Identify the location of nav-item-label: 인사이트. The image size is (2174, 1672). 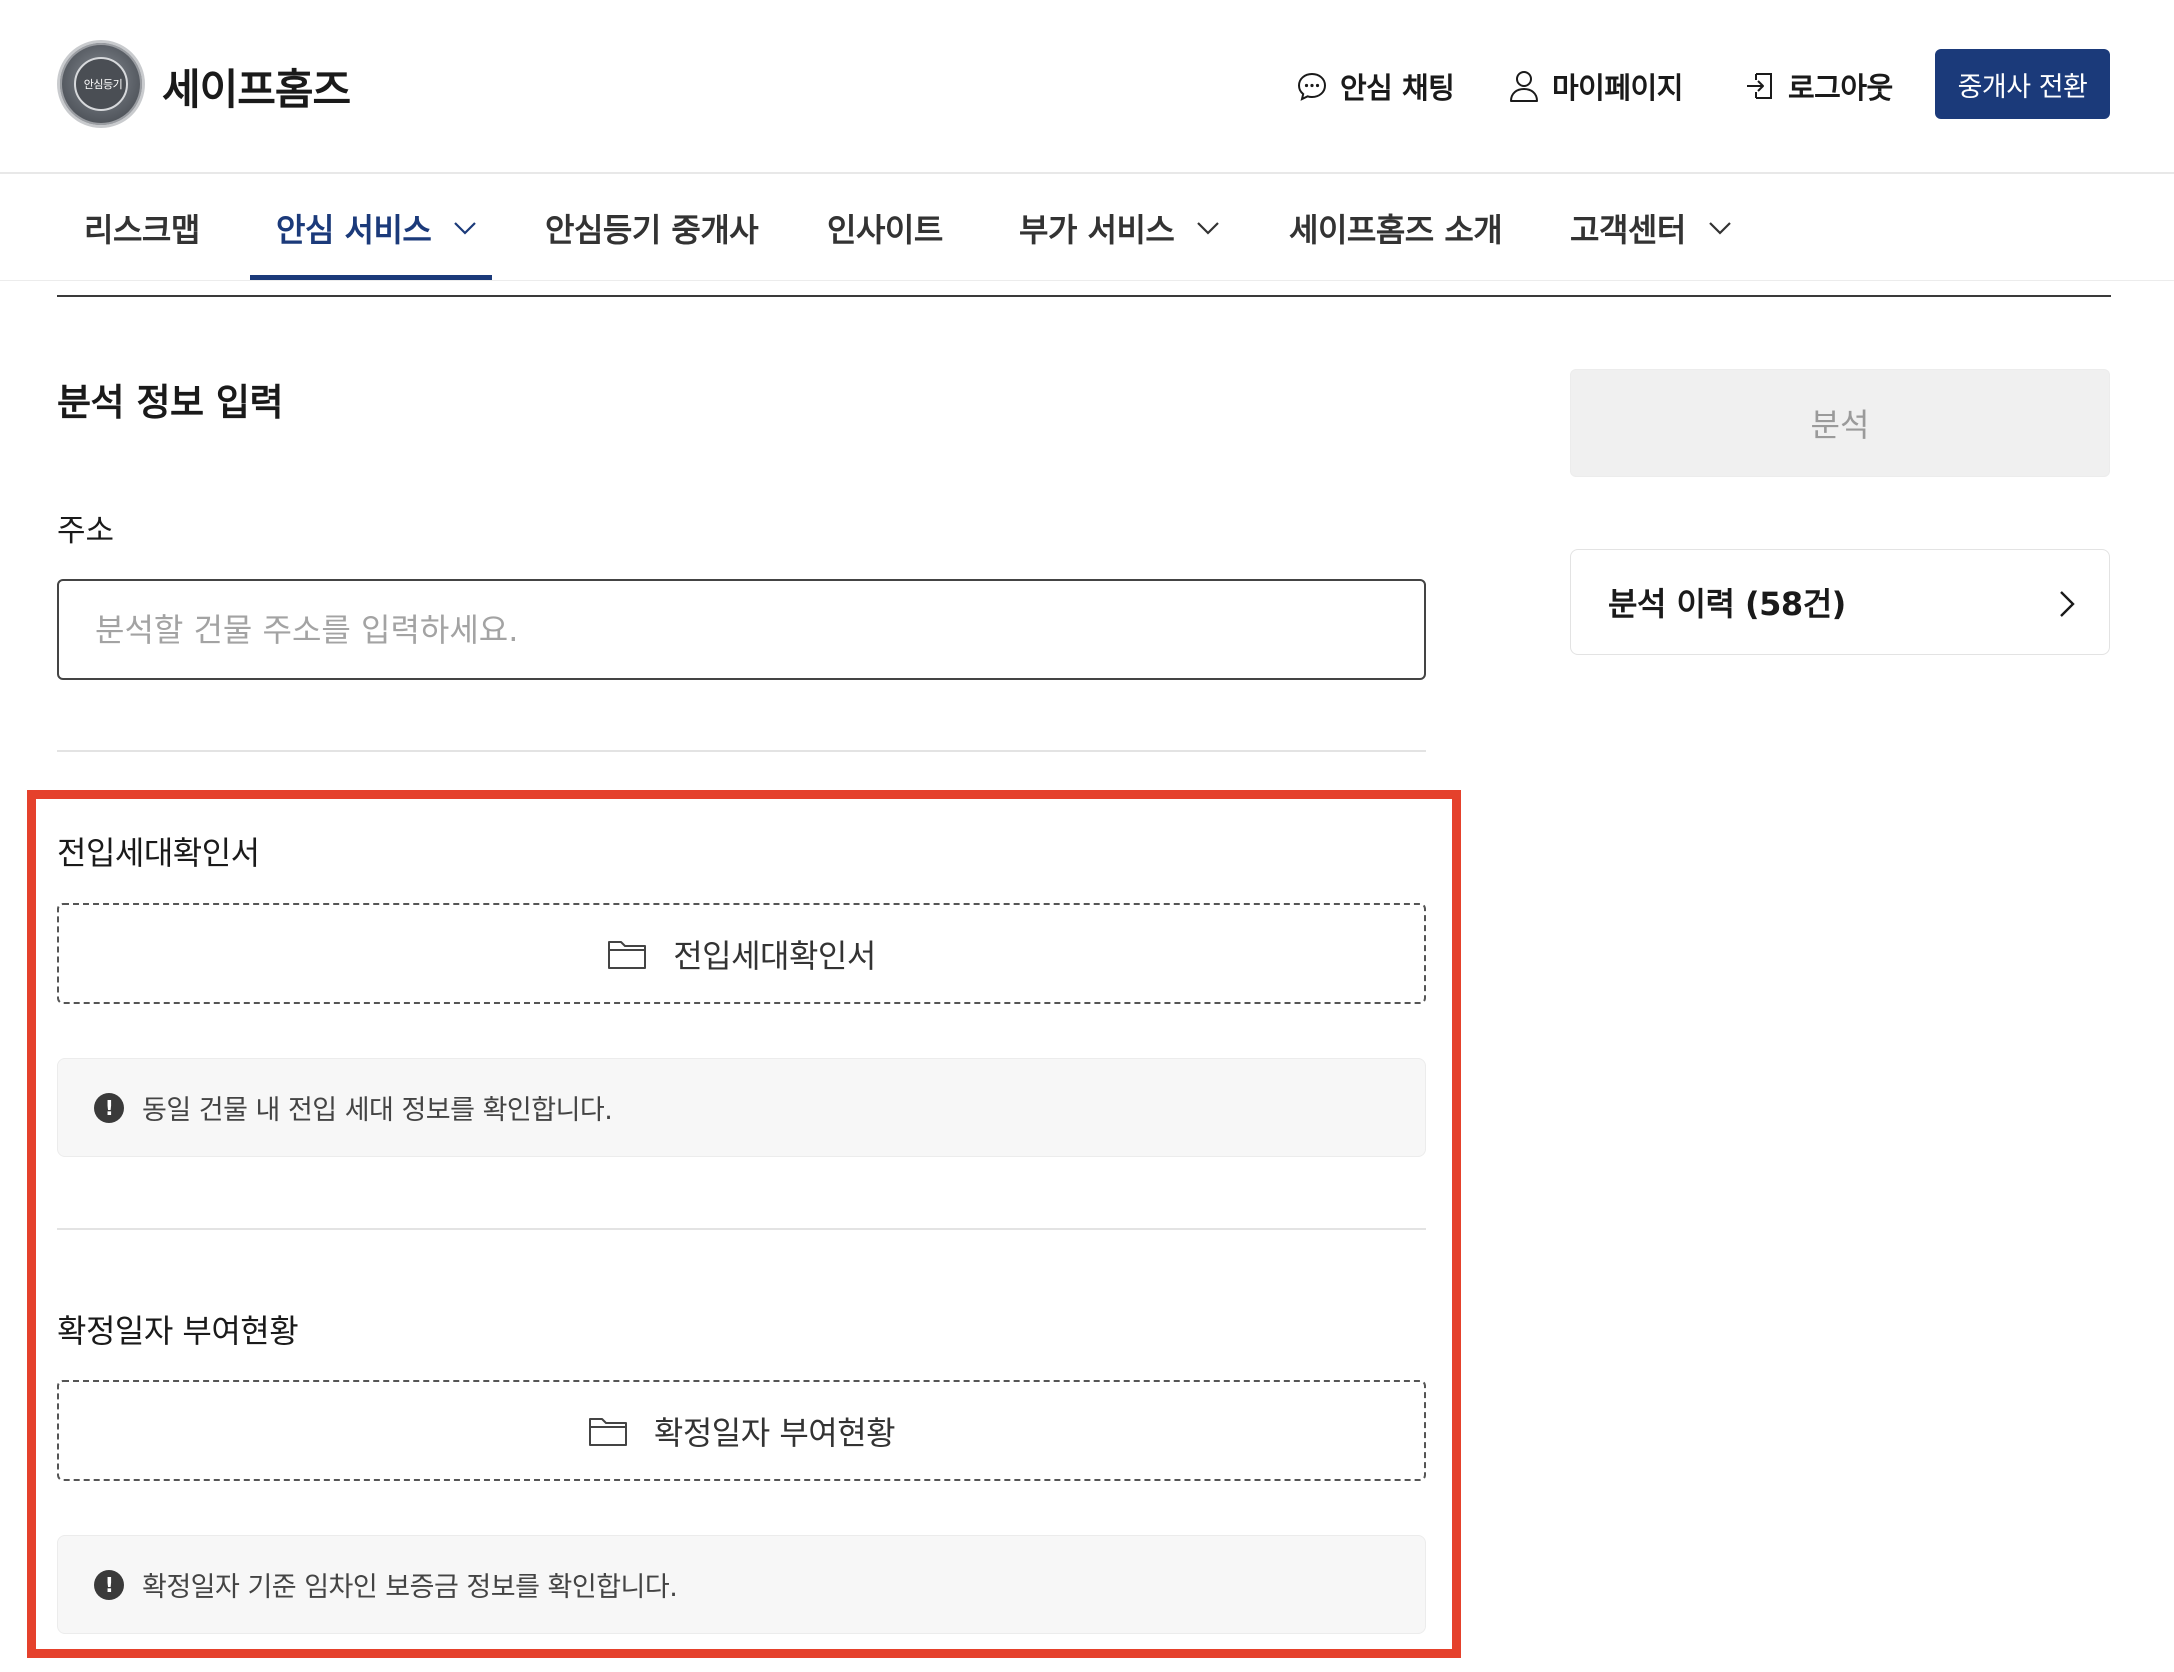
(885, 230).